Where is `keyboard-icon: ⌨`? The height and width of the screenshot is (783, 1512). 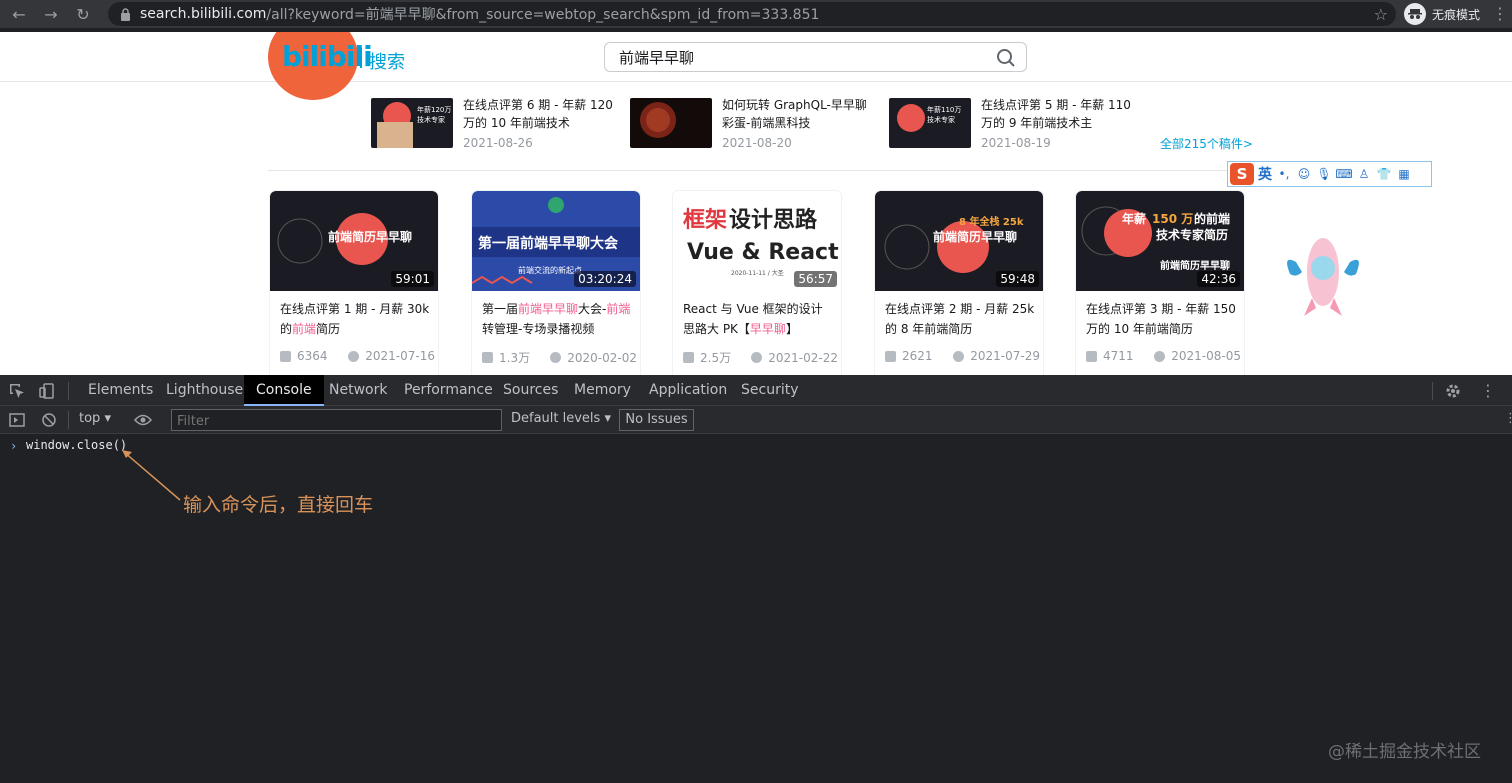 keyboard-icon: ⌨ is located at coordinates (1343, 174).